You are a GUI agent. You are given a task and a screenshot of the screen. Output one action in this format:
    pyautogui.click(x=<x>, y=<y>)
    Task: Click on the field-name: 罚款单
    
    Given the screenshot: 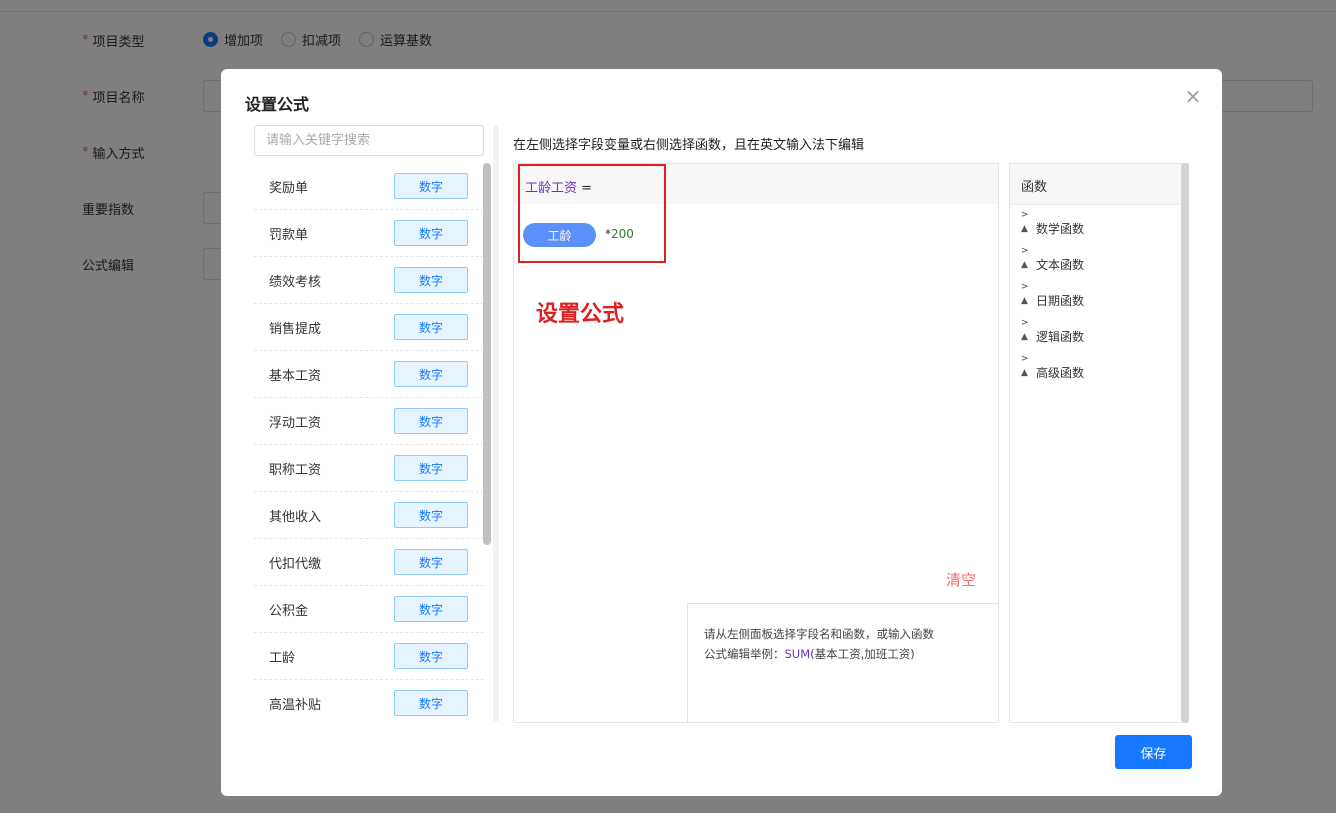 What is the action you would take?
    pyautogui.click(x=289, y=235)
    